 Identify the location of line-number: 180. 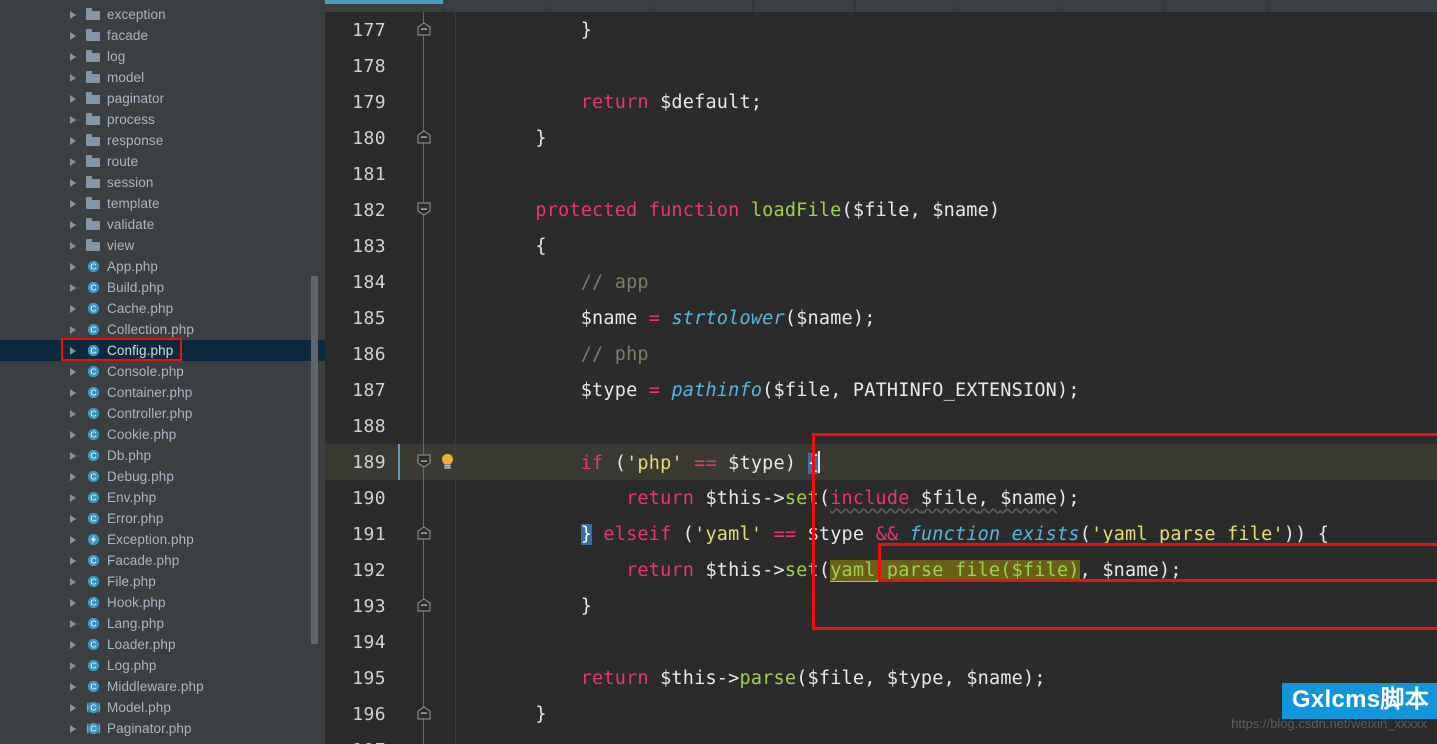
(360, 138).